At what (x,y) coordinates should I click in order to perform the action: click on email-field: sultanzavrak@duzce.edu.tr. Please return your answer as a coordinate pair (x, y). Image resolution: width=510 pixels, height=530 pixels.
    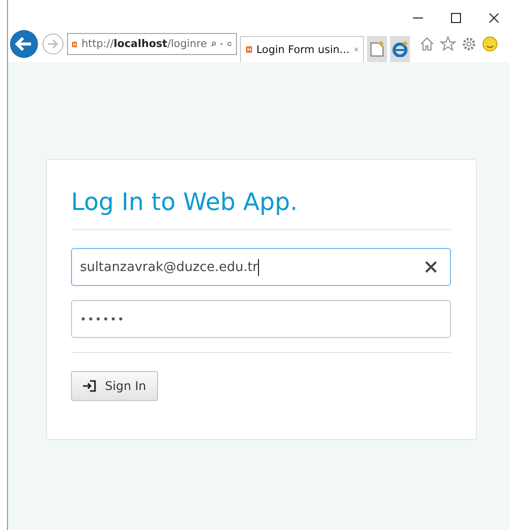
    Looking at the image, I should click on (261, 267).